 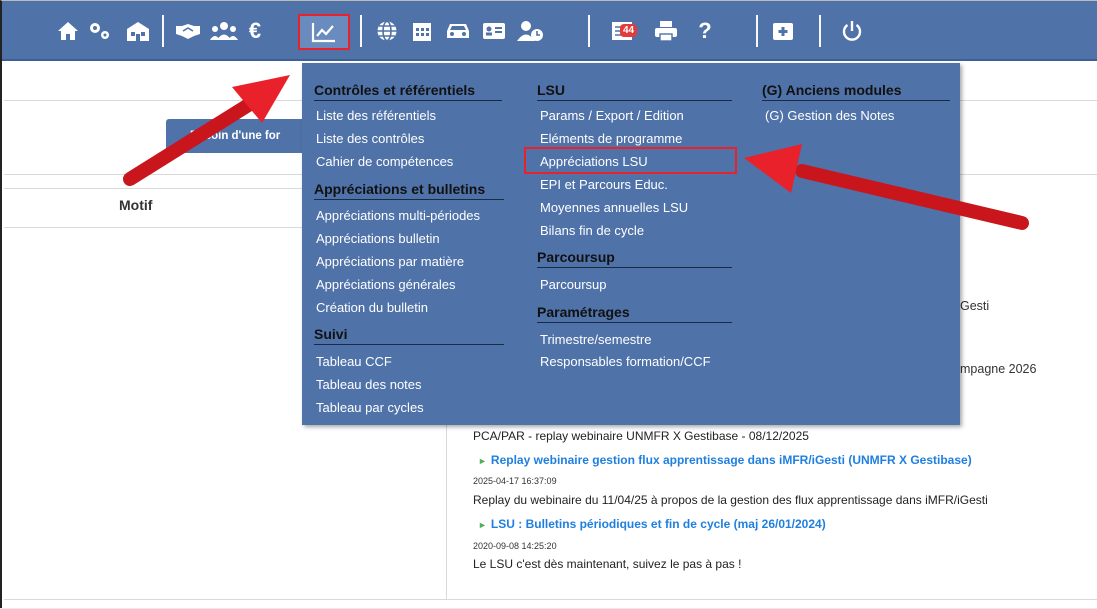 I want to click on menu-heading: Parcoursup, so click(x=634, y=258).